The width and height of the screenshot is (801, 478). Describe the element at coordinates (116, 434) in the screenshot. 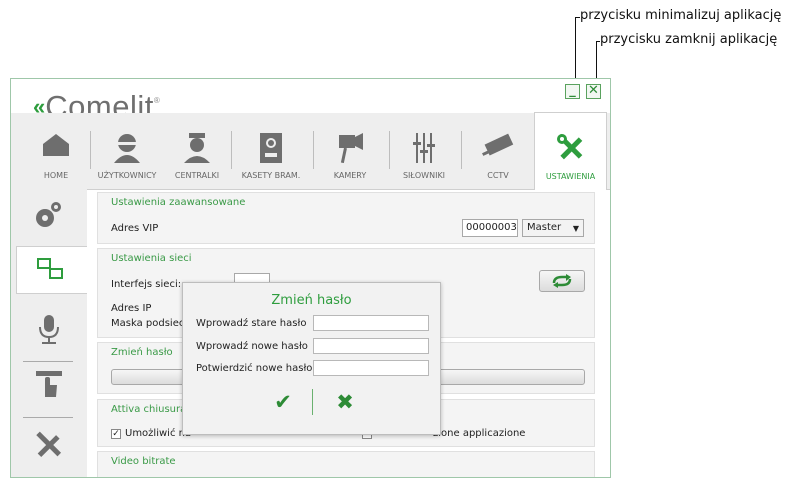

I see `enable-checkbox: ✓` at that location.